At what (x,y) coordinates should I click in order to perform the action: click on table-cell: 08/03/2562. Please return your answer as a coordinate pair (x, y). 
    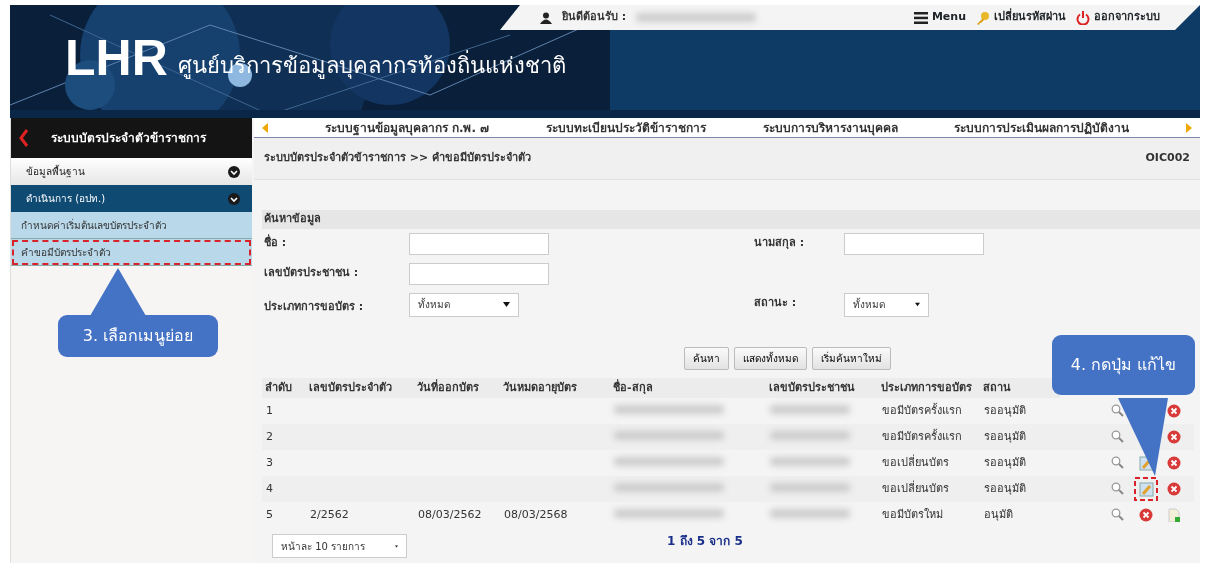
    Looking at the image, I should click on (457, 515).